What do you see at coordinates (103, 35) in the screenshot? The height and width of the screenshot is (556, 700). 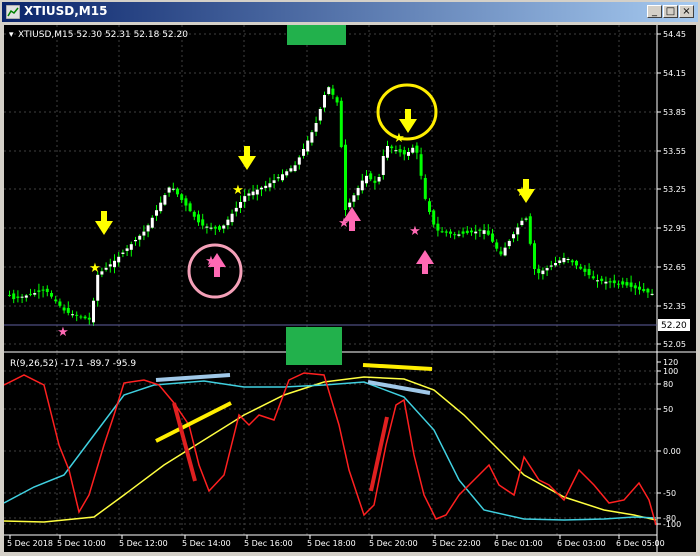 I see `price-header: XTIUSD,M15 52.30 52.31 52.18 52.20` at bounding box center [103, 35].